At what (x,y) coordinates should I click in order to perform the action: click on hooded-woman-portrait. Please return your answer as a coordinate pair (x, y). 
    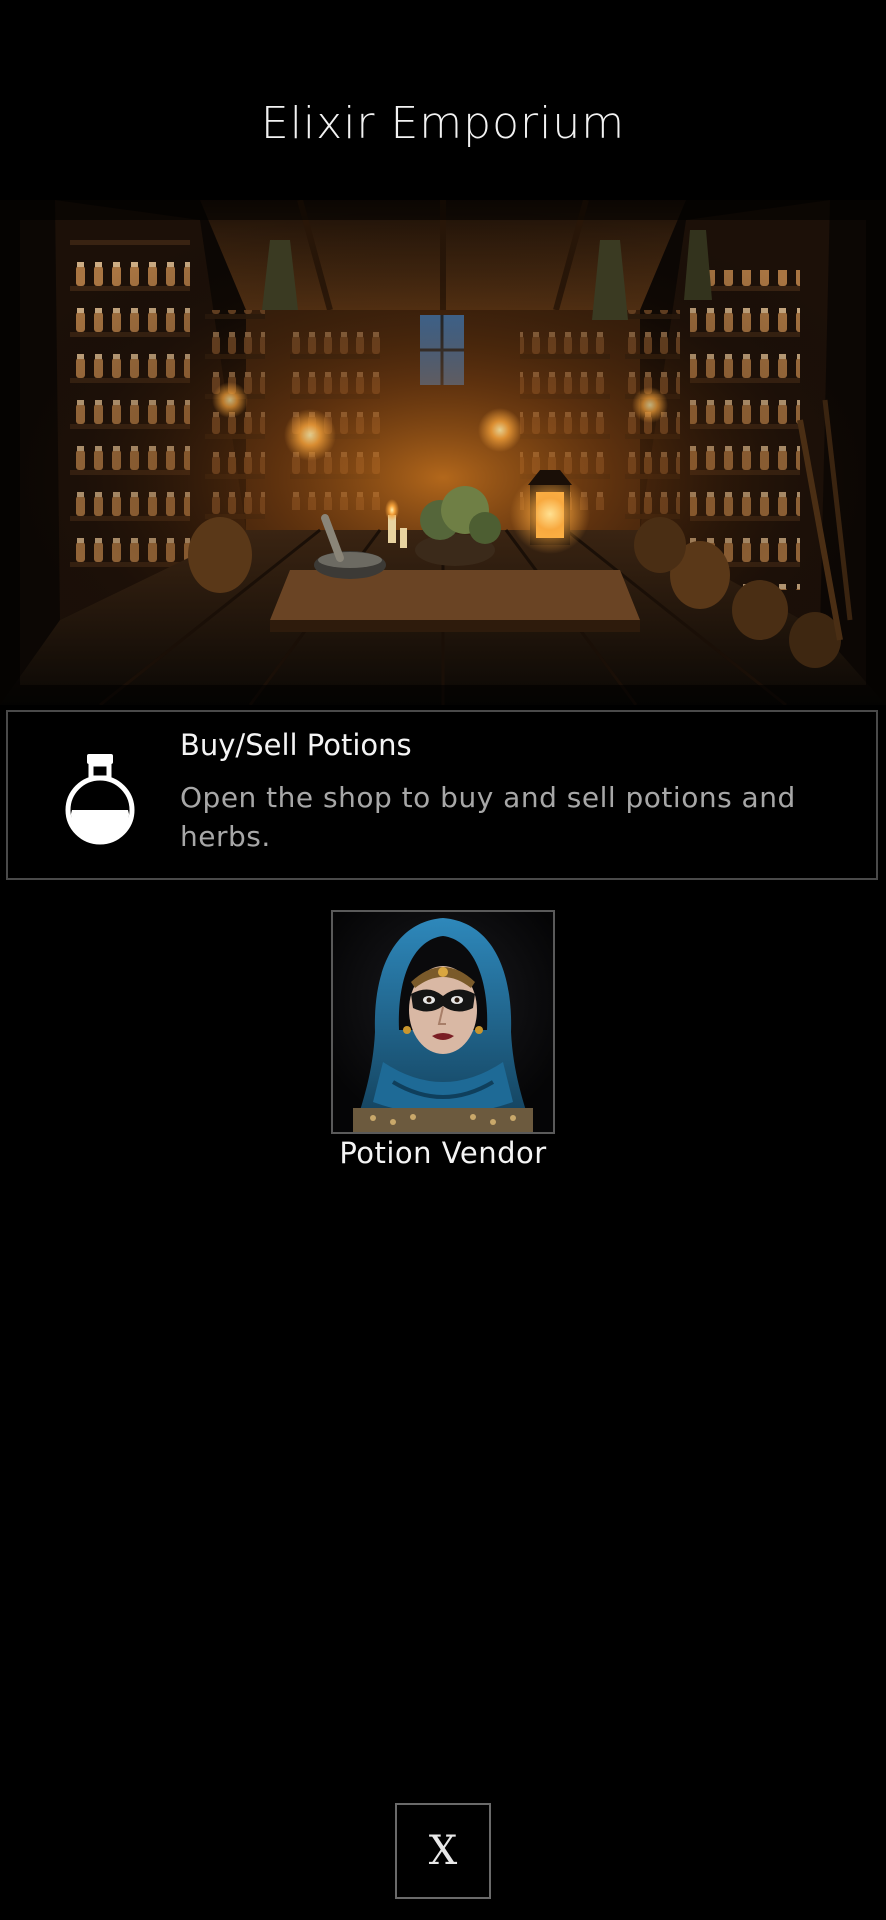
    Looking at the image, I should click on (443, 1022).